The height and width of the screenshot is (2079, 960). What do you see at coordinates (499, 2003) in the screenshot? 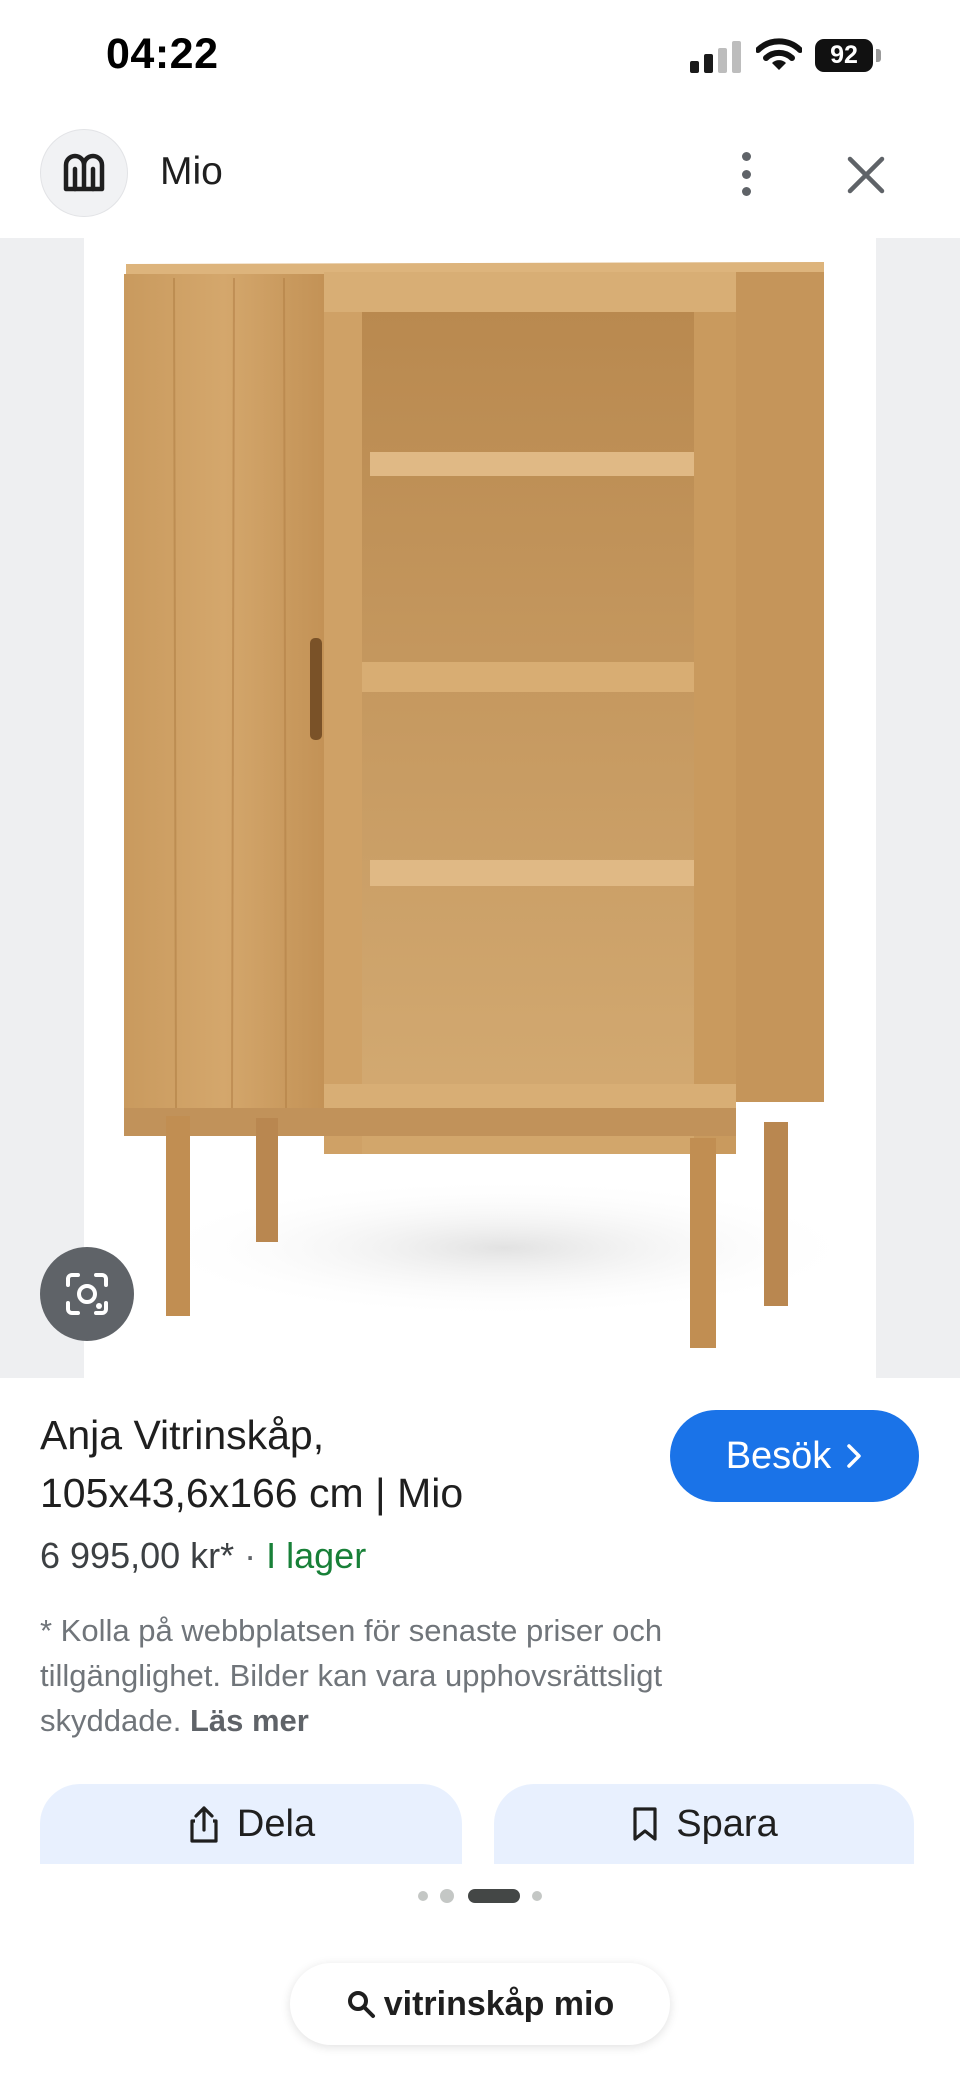
I see `search-chip-label: vitrinskåp mio` at bounding box center [499, 2003].